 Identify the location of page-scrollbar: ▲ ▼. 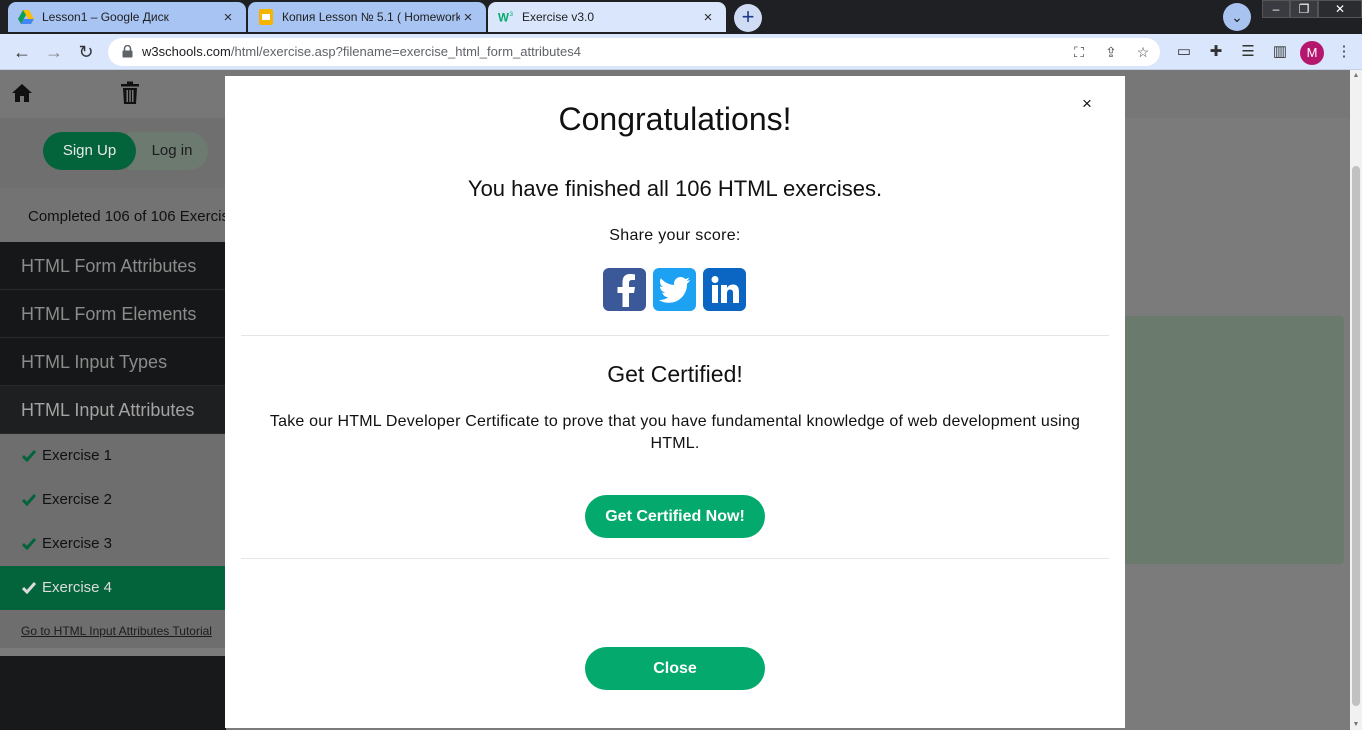
(1356, 400).